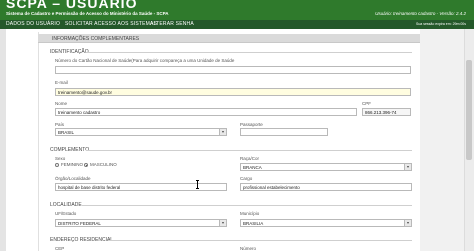  What do you see at coordinates (82, 240) in the screenshot?
I see `section-endereco: ENDEREÇO RESIDENCIAL` at bounding box center [82, 240].